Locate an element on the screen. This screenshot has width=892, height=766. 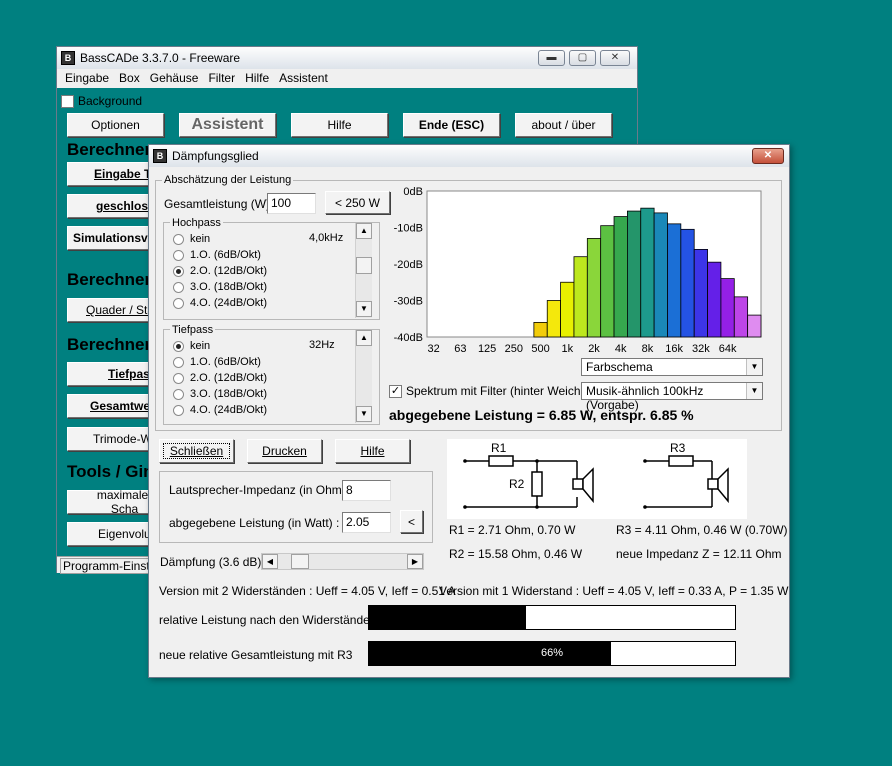
spektrum-checkbox: ✓ is located at coordinates (395, 391).